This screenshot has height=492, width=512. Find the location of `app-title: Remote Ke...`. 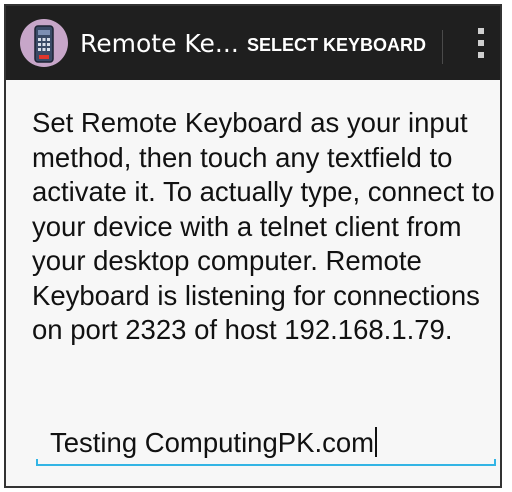

app-title: Remote Ke... is located at coordinates (159, 43).